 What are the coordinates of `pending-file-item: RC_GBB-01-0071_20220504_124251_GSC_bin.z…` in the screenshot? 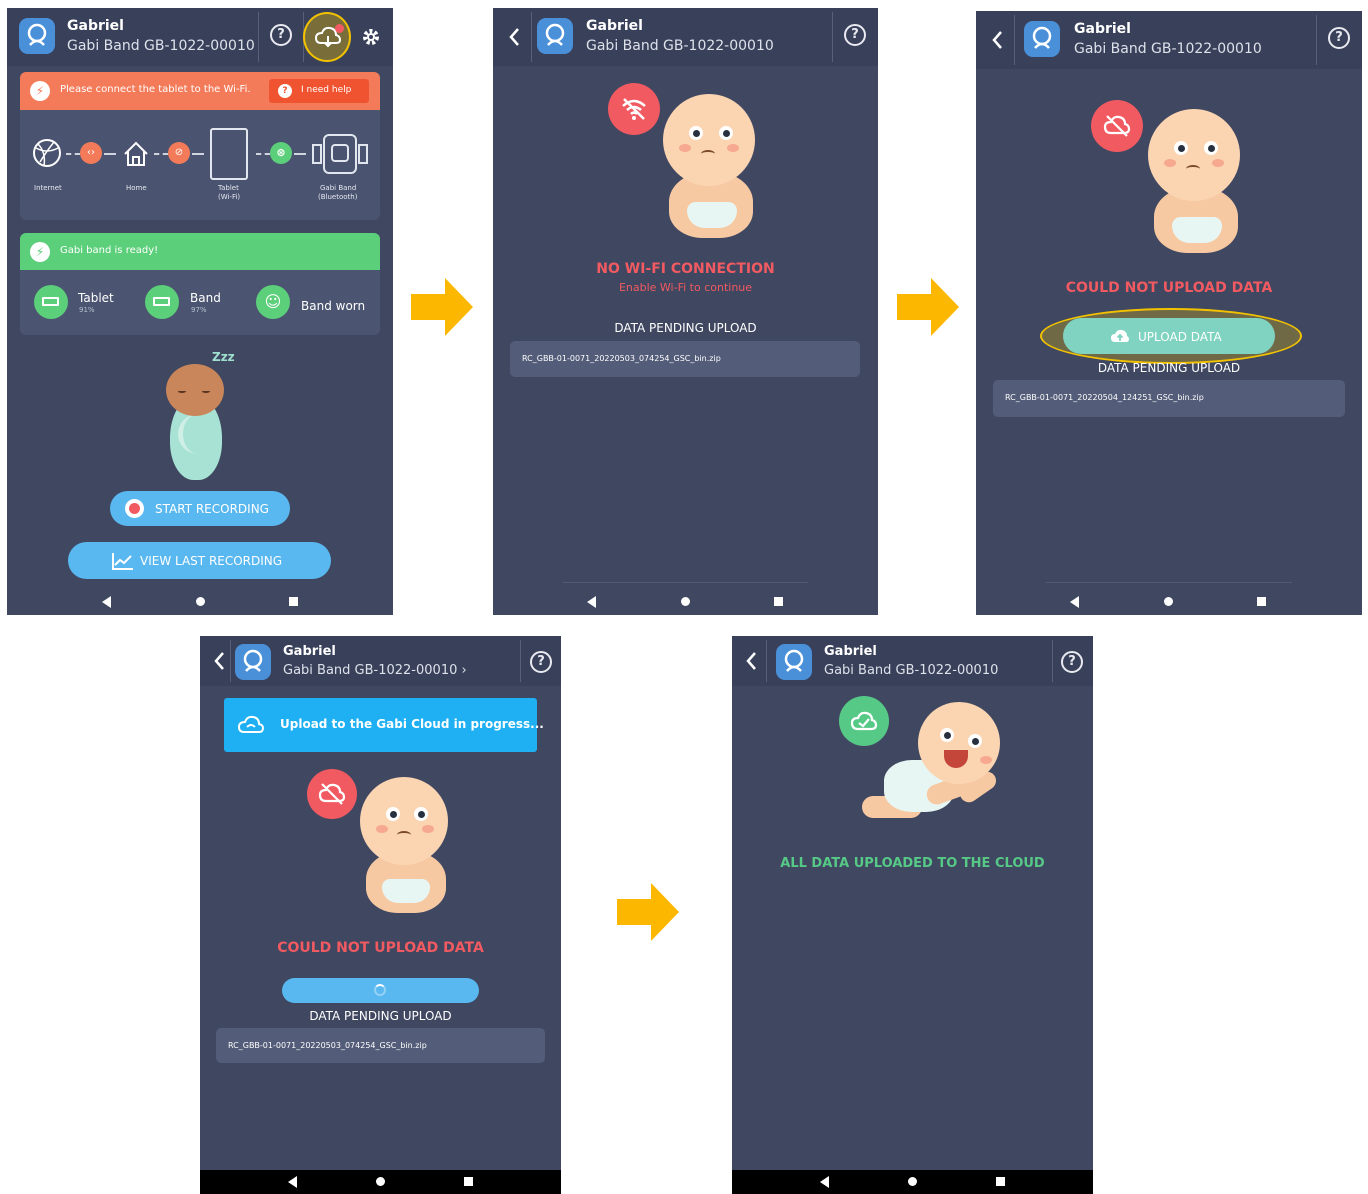 It's located at (1169, 398).